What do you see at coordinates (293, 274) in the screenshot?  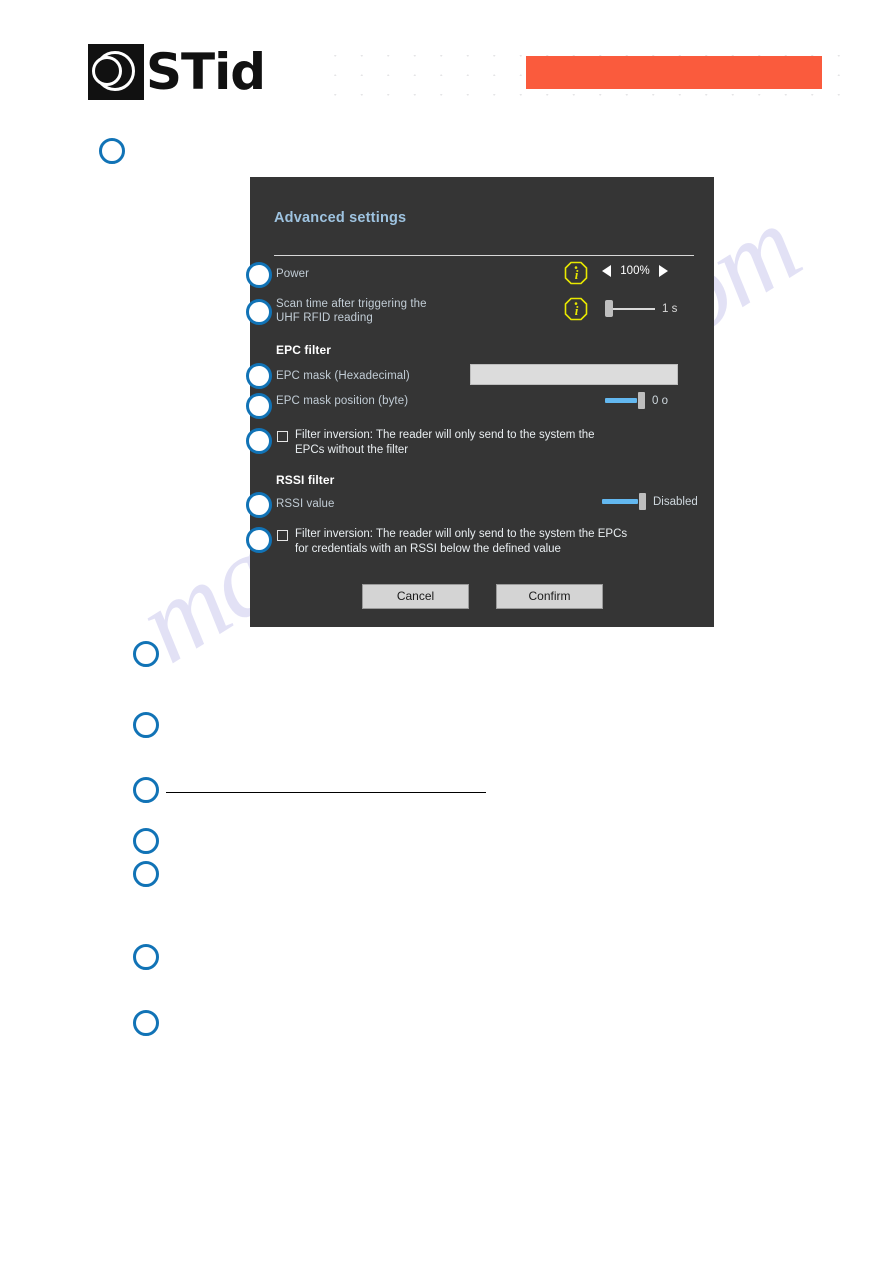 I see `power-label: Power` at bounding box center [293, 274].